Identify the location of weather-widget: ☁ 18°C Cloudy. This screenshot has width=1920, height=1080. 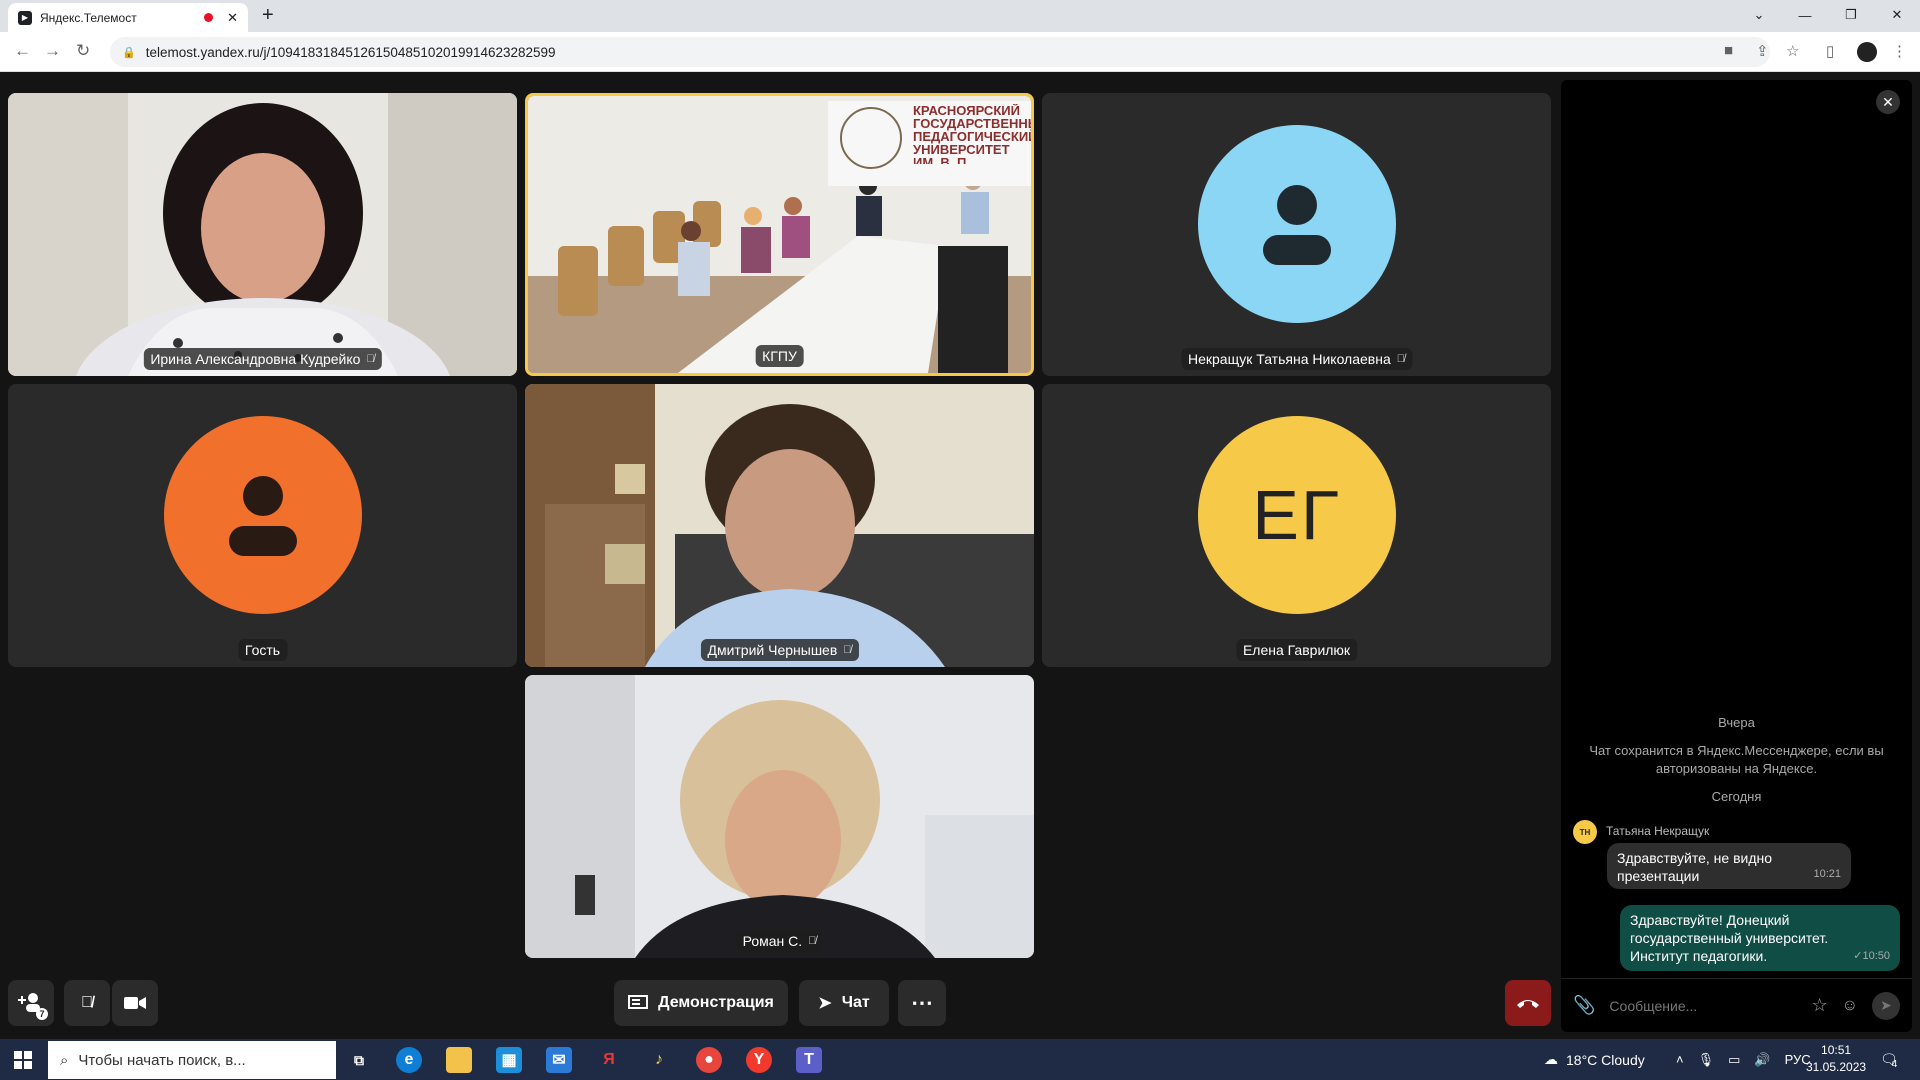
(1594, 1059).